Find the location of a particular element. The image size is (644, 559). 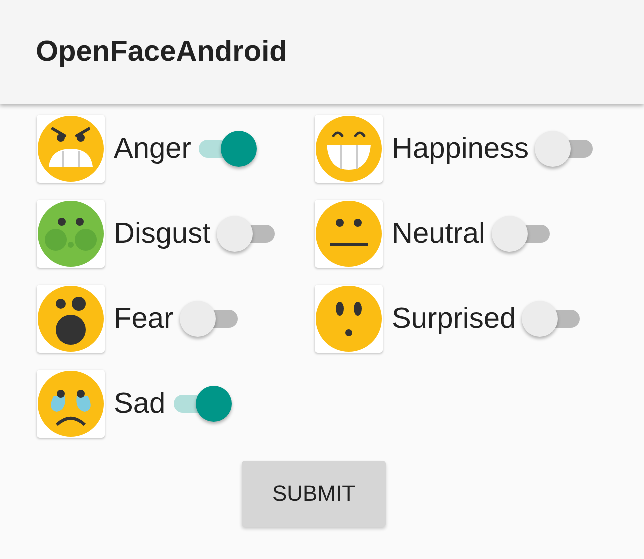

neutral-face-icon is located at coordinates (349, 234).